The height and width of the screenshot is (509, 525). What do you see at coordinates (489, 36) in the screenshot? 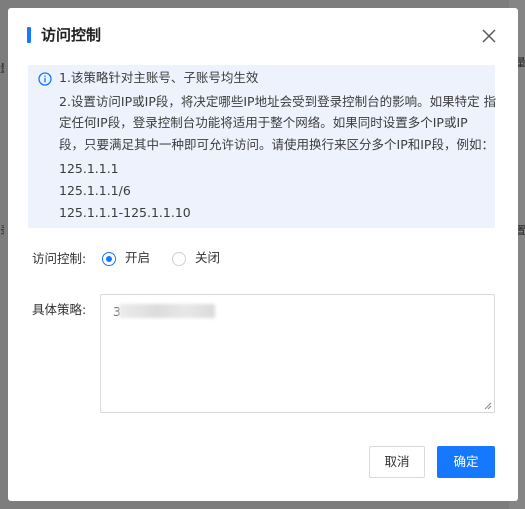
I see `close-icon` at bounding box center [489, 36].